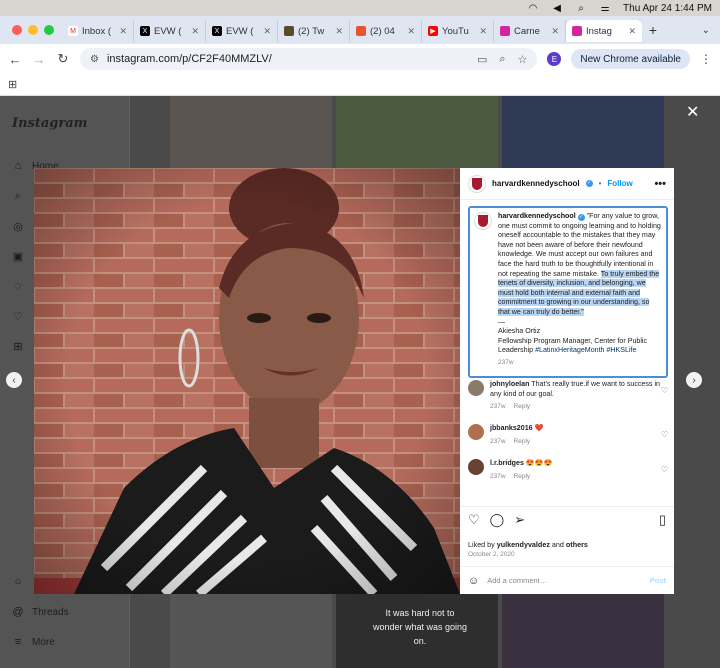  What do you see at coordinates (511, 428) in the screenshot?
I see `commenter-username: jbbanks2016` at bounding box center [511, 428].